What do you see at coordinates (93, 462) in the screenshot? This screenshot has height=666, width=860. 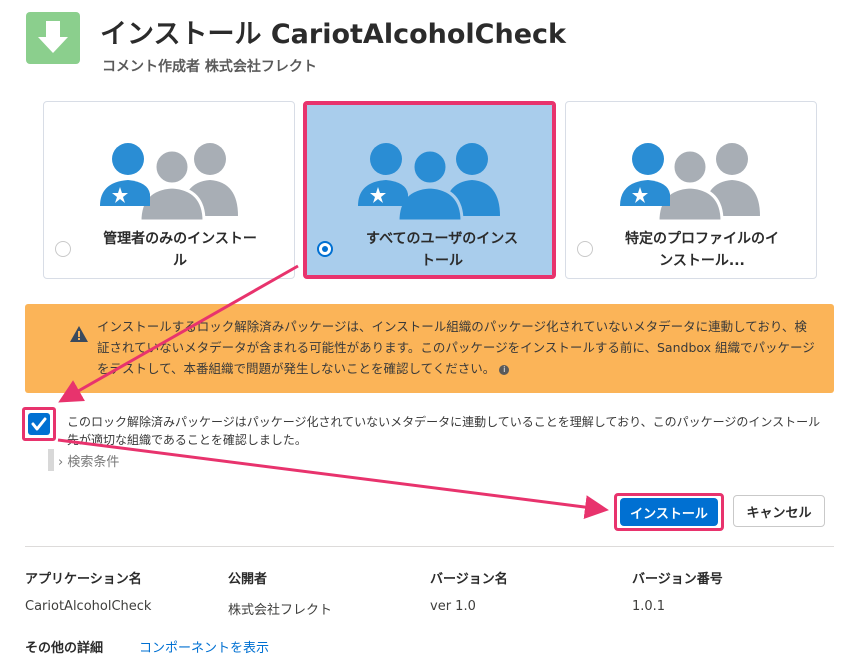 I see `filter-label: 検索条件` at bounding box center [93, 462].